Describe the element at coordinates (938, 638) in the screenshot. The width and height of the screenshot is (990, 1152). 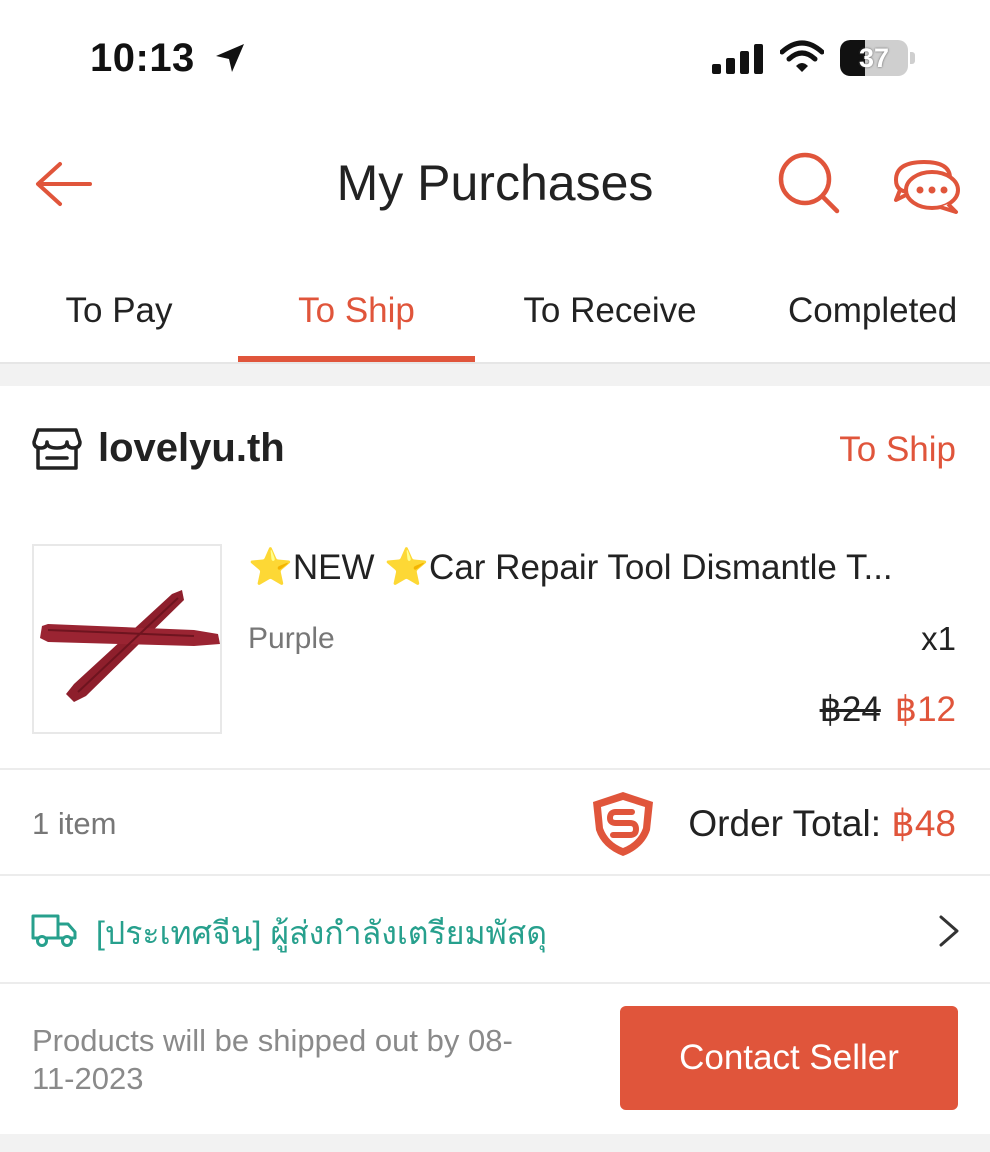
I see `product-quantity: x1` at that location.